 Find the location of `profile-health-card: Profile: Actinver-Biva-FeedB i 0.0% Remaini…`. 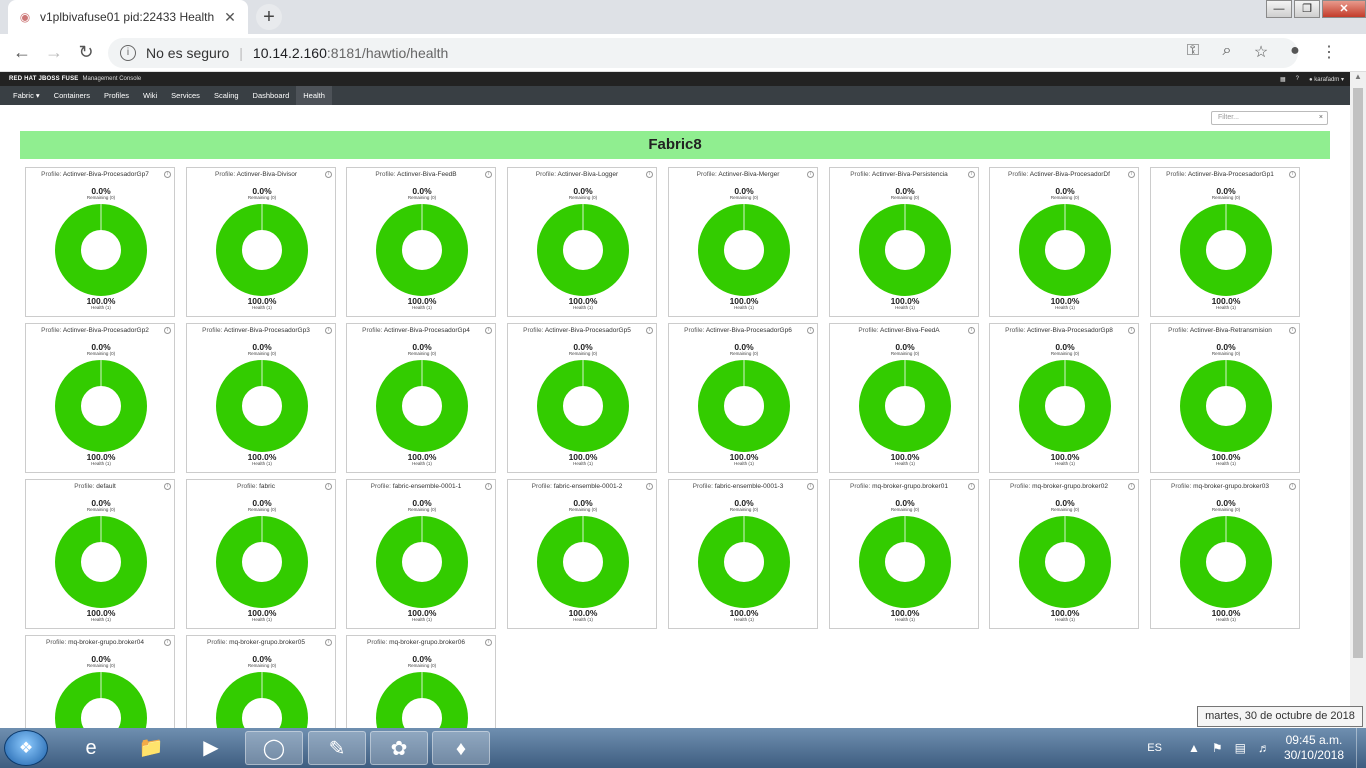

profile-health-card: Profile: Actinver-Biva-FeedB i 0.0% Remaini… is located at coordinates (421, 242).